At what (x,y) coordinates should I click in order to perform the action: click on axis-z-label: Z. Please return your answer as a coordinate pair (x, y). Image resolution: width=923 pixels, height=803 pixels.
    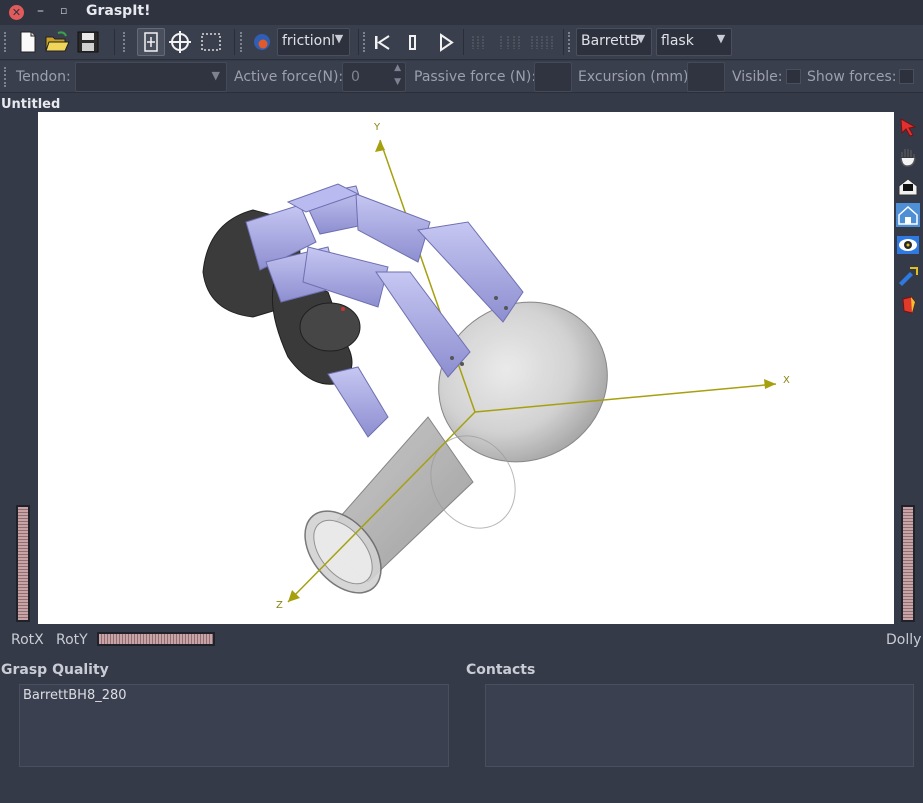
    Looking at the image, I should click on (279, 605).